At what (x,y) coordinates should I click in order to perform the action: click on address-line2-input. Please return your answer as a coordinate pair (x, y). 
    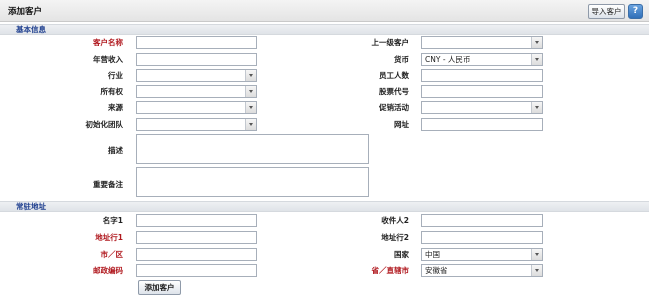
    Looking at the image, I should click on (482, 237).